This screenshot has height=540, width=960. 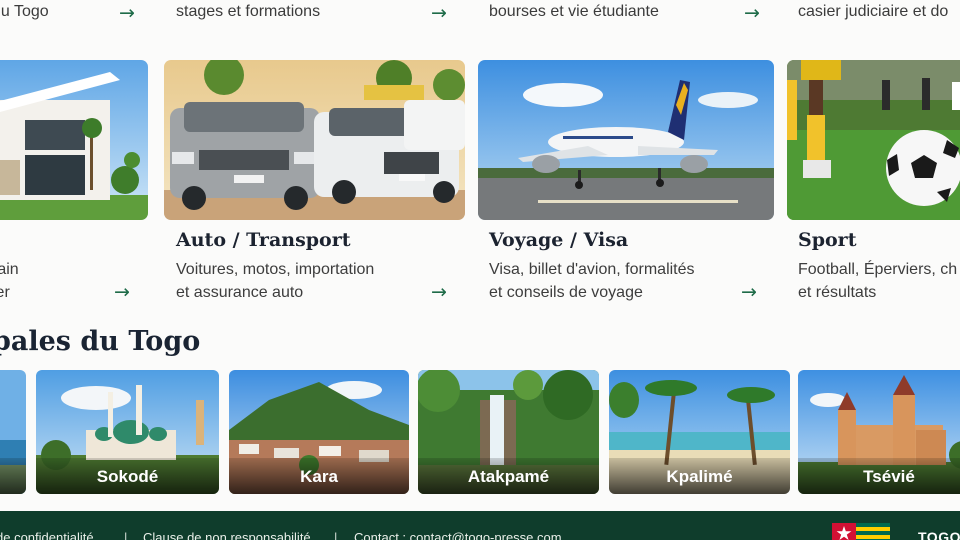 What do you see at coordinates (939, 534) in the screenshot?
I see `footer-brand: TOGO` at bounding box center [939, 534].